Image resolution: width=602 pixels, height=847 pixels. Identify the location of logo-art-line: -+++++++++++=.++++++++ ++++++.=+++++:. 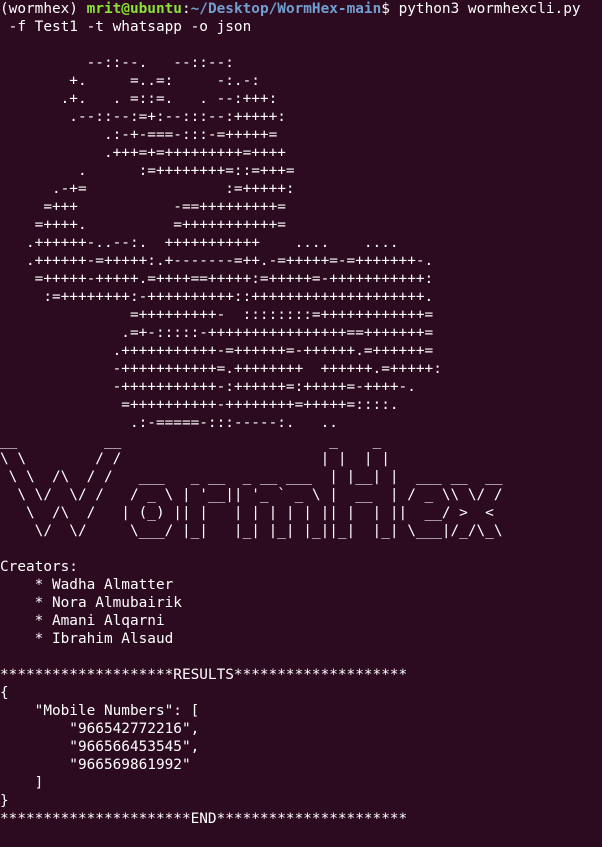
(221, 369).